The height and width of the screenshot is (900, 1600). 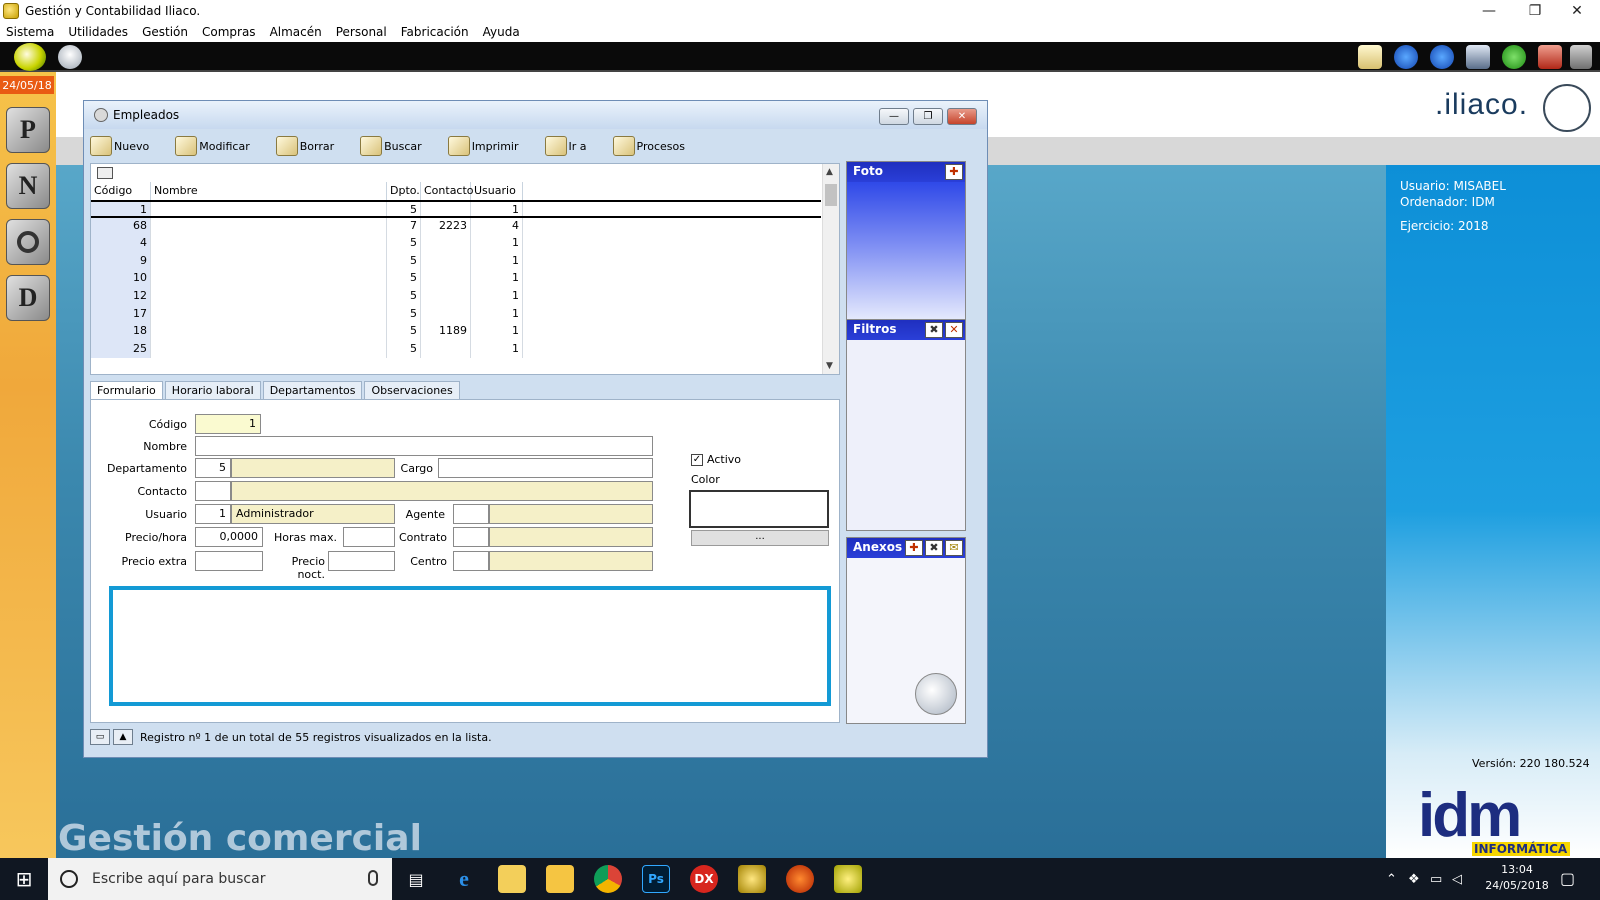 I want to click on departamento-code-field: 5, so click(x=213, y=468).